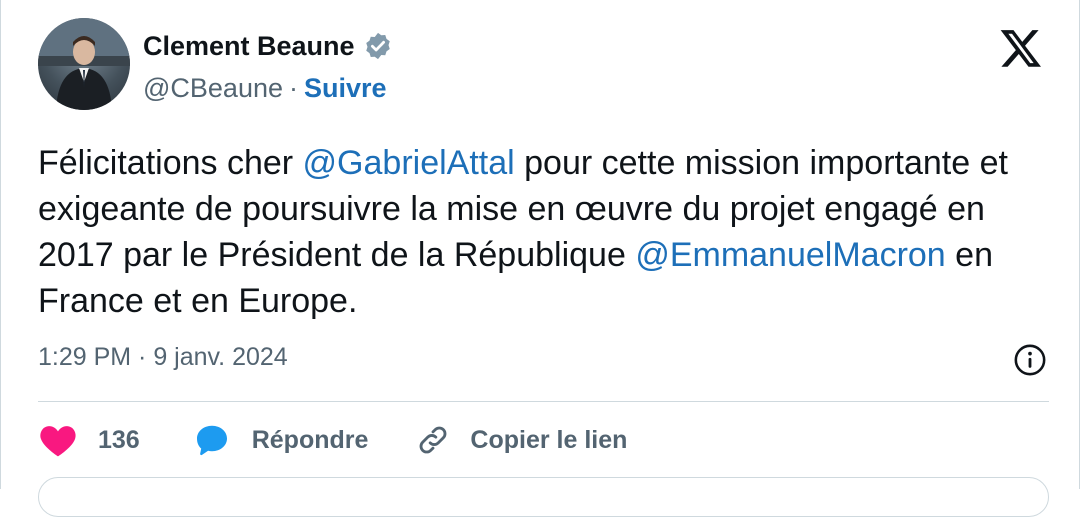  I want to click on copy-link-label: Copier le lien, so click(549, 439).